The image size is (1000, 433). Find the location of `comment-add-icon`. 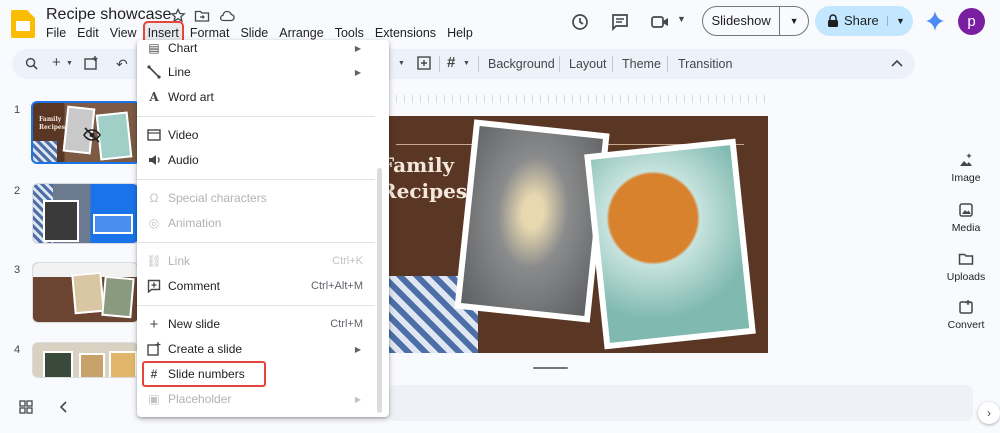

comment-add-icon is located at coordinates (154, 286).